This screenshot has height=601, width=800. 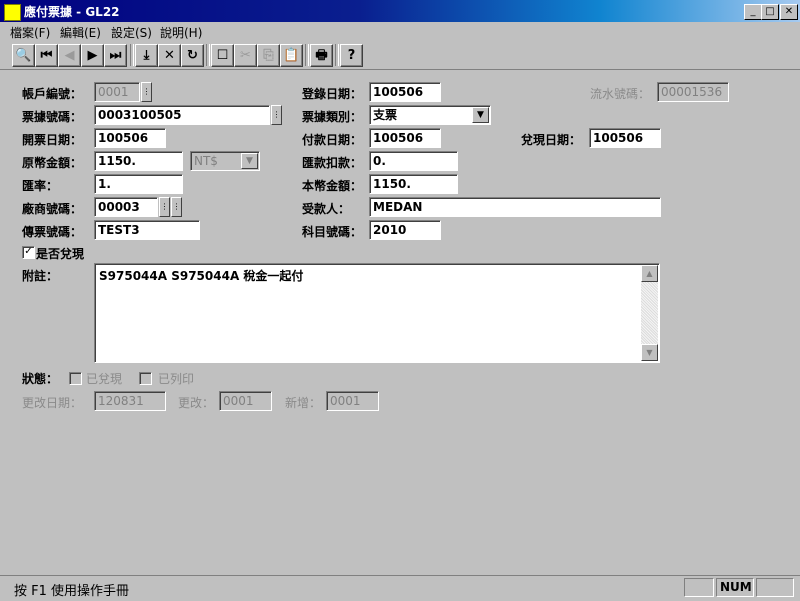 What do you see at coordinates (126, 207) in the screenshot?
I see `vendor-no-field: 00003` at bounding box center [126, 207].